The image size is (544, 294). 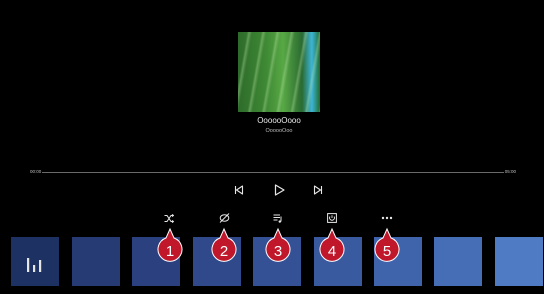 I want to click on shuffle-icon, so click(x=169, y=218).